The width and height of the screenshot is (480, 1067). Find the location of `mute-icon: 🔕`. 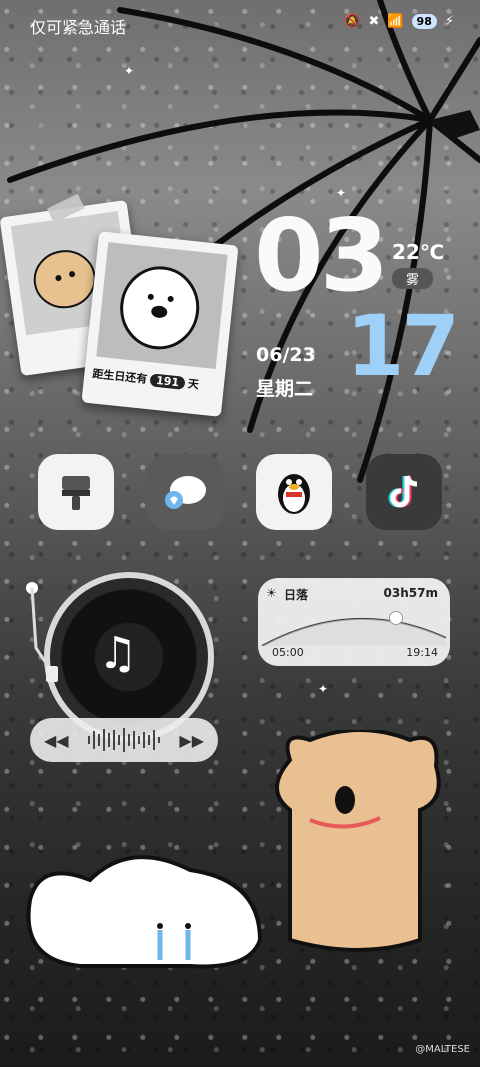

mute-icon: 🔕 is located at coordinates (352, 21).